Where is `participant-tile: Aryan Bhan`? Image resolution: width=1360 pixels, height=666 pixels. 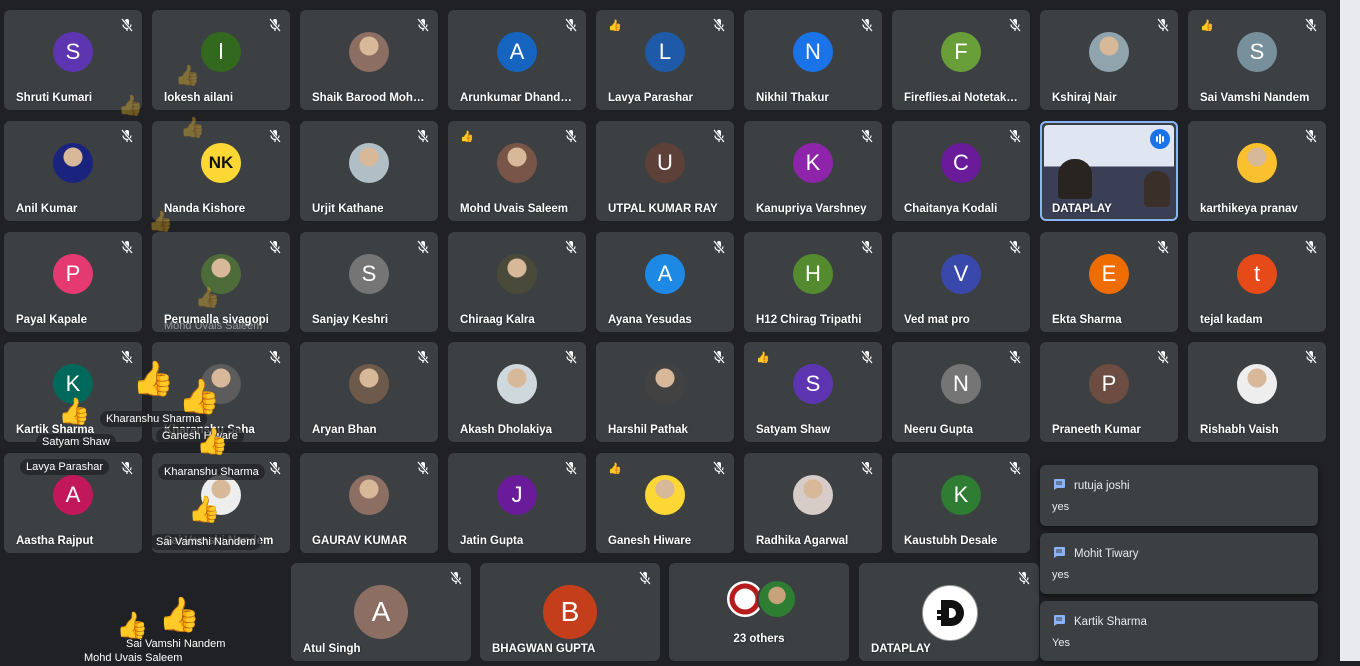
participant-tile: Aryan Bhan is located at coordinates (369, 392).